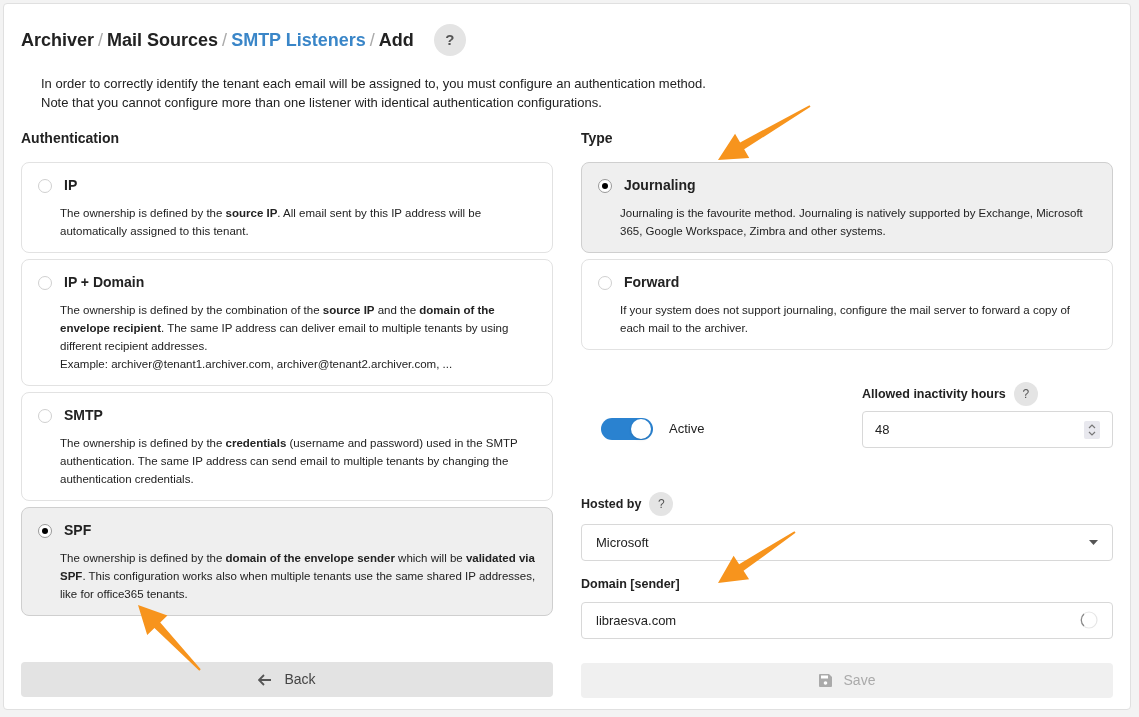  What do you see at coordinates (163, 40) in the screenshot?
I see `breadcrumb-item: Mail Sources` at bounding box center [163, 40].